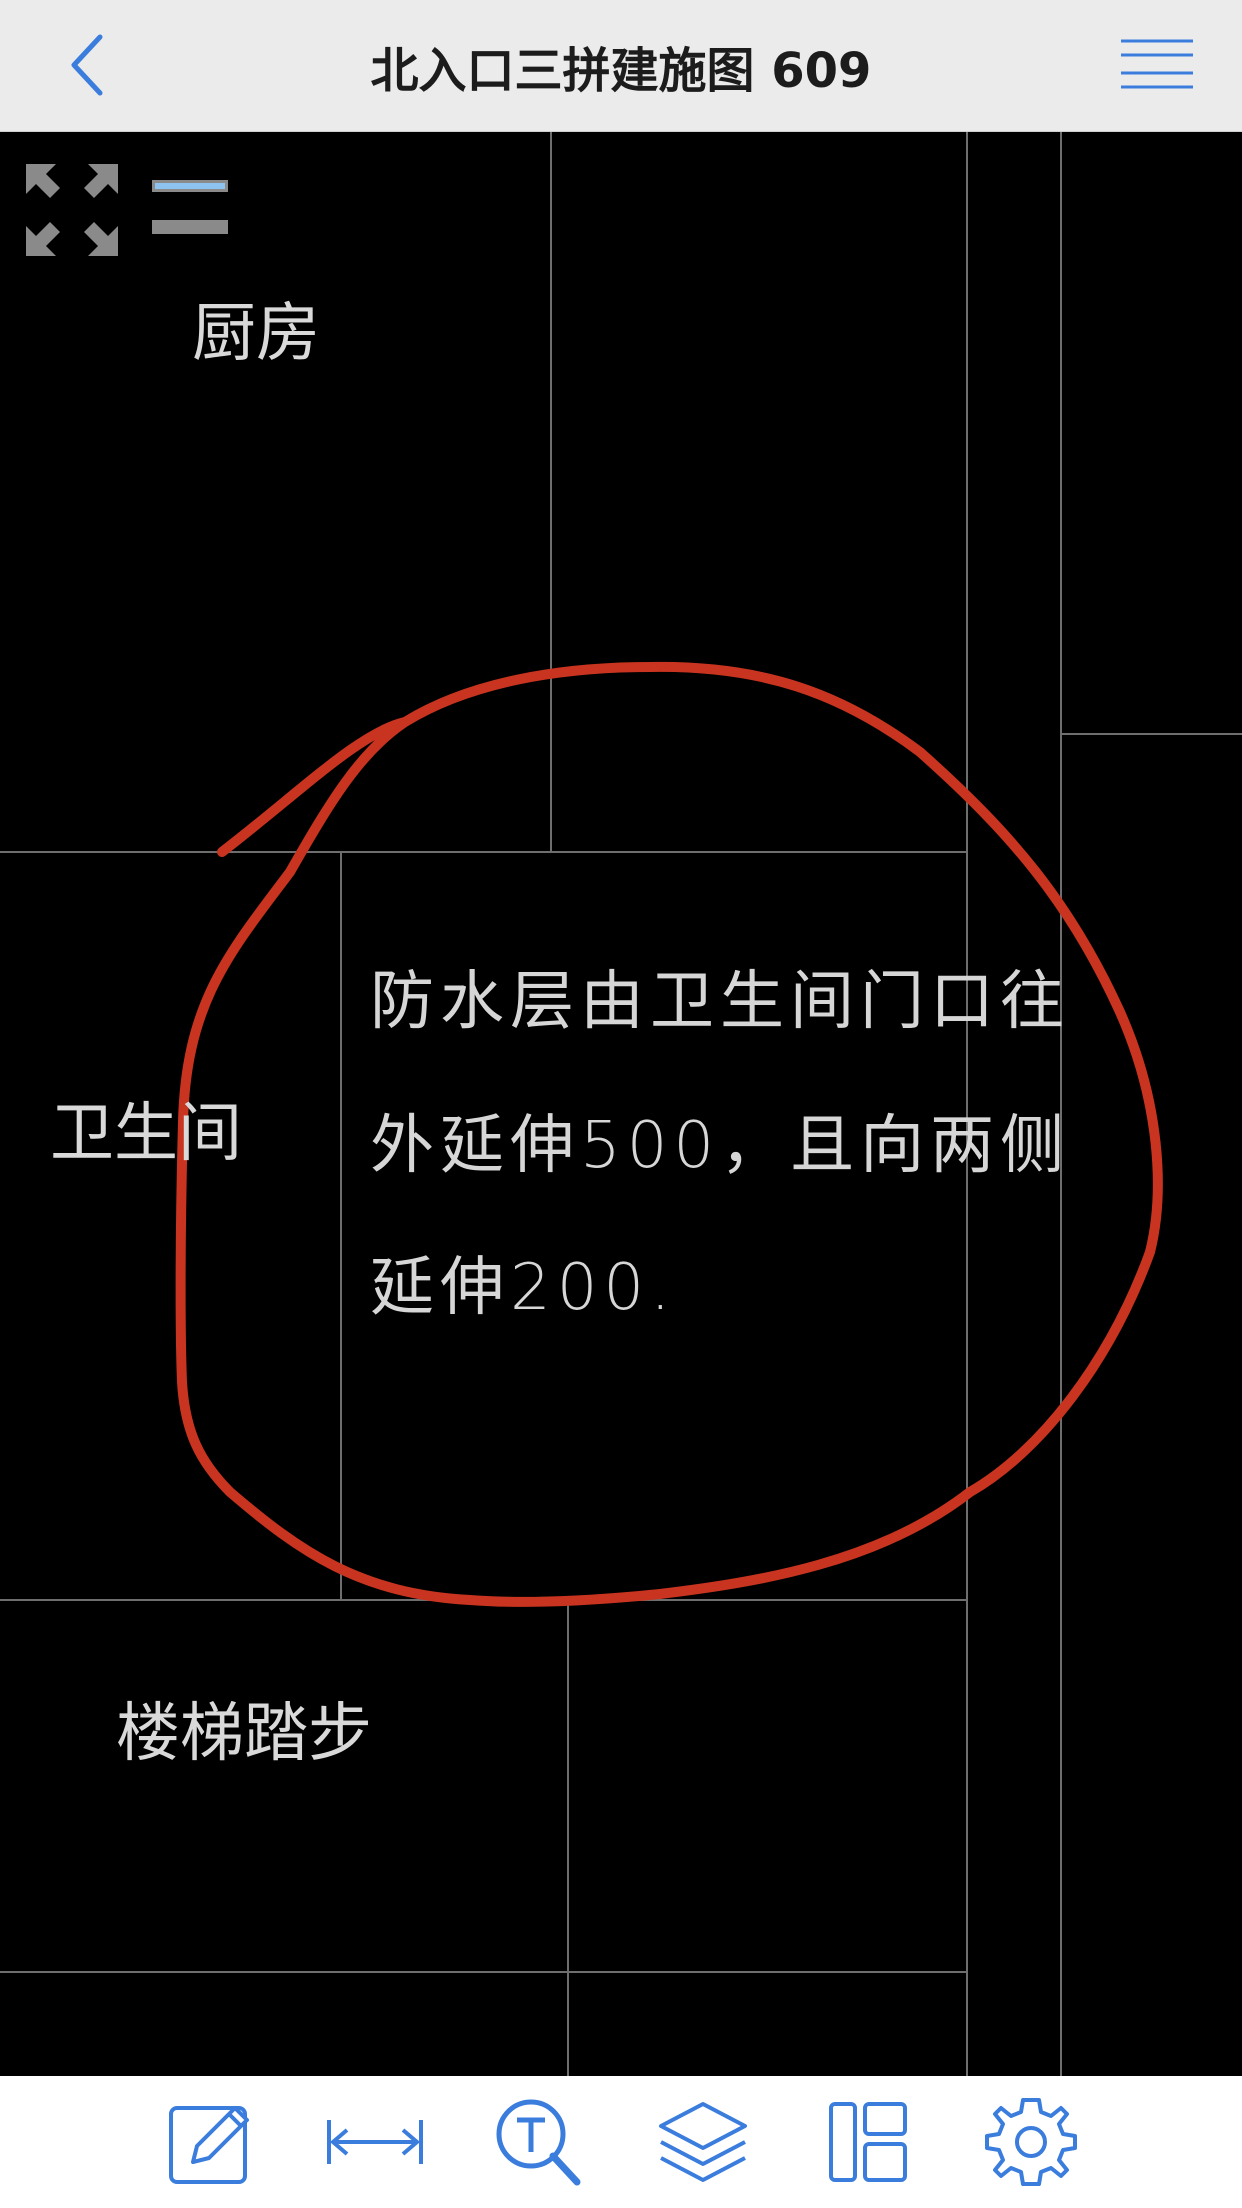 This screenshot has width=1242, height=2208. I want to click on layer-toggle-button, so click(190, 207).